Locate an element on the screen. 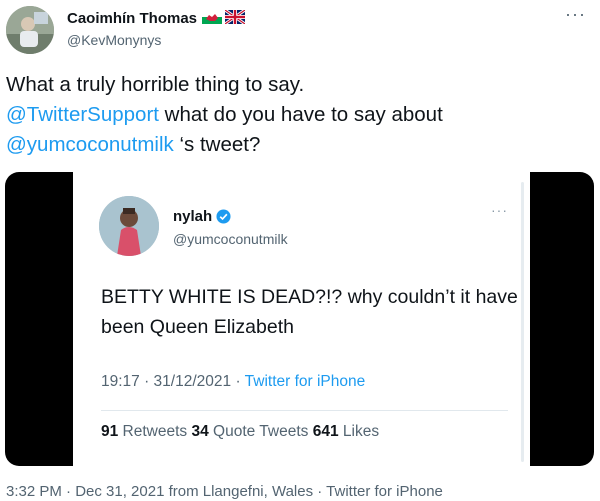 The width and height of the screenshot is (600, 501). embedded-name-row: nylah is located at coordinates (202, 216).